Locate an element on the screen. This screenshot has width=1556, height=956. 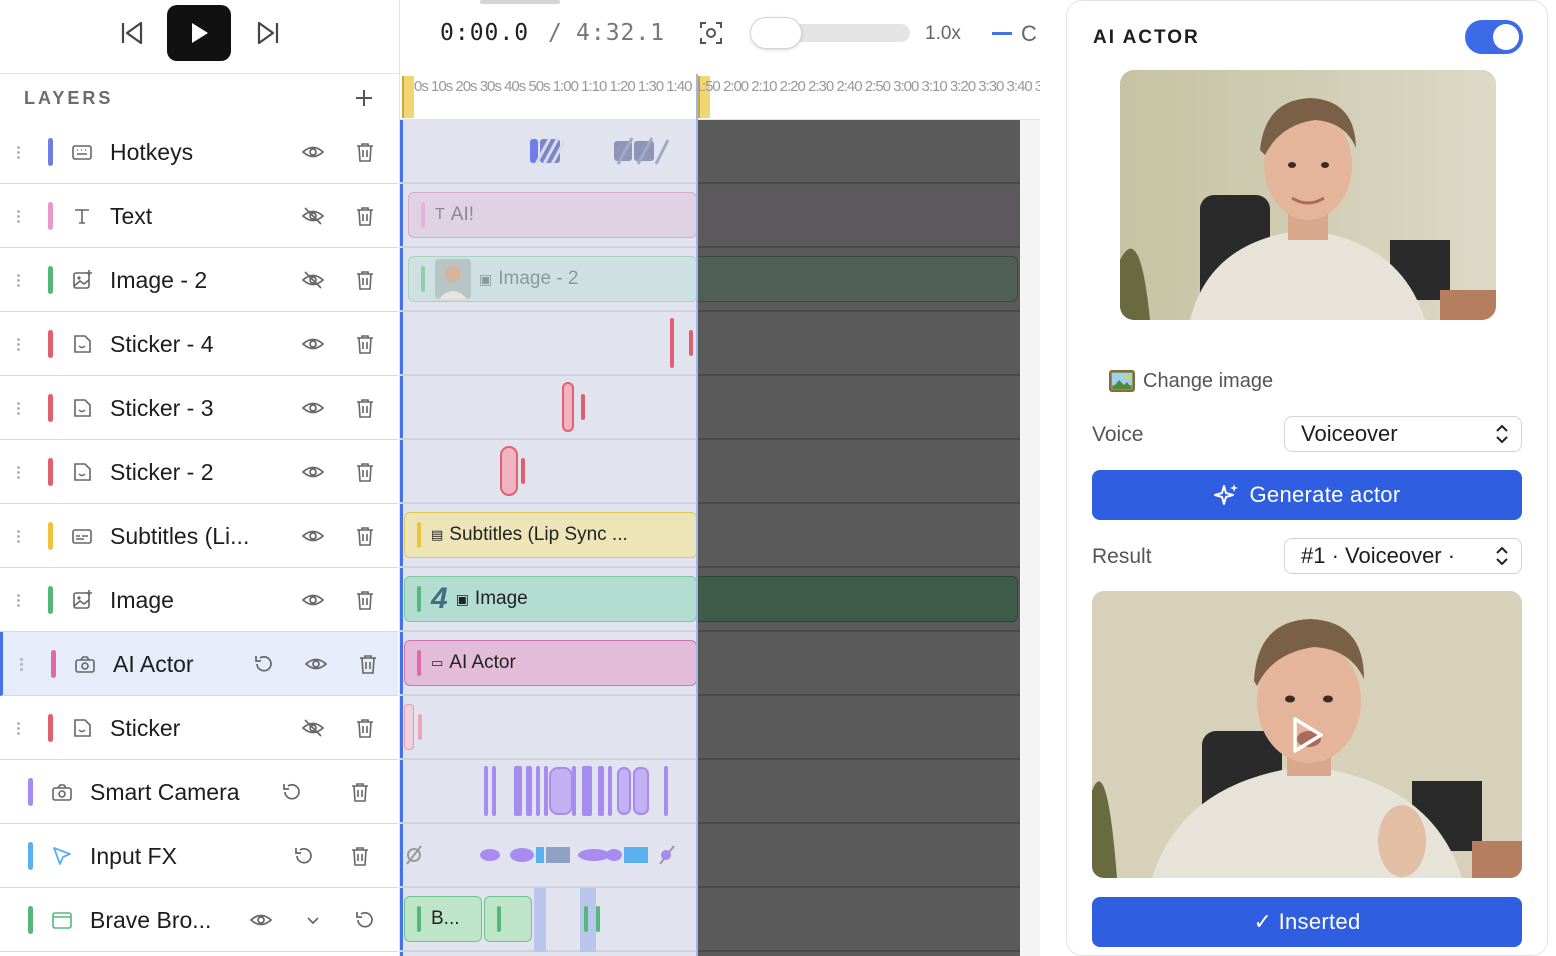
browser-marker is located at coordinates (598, 919).